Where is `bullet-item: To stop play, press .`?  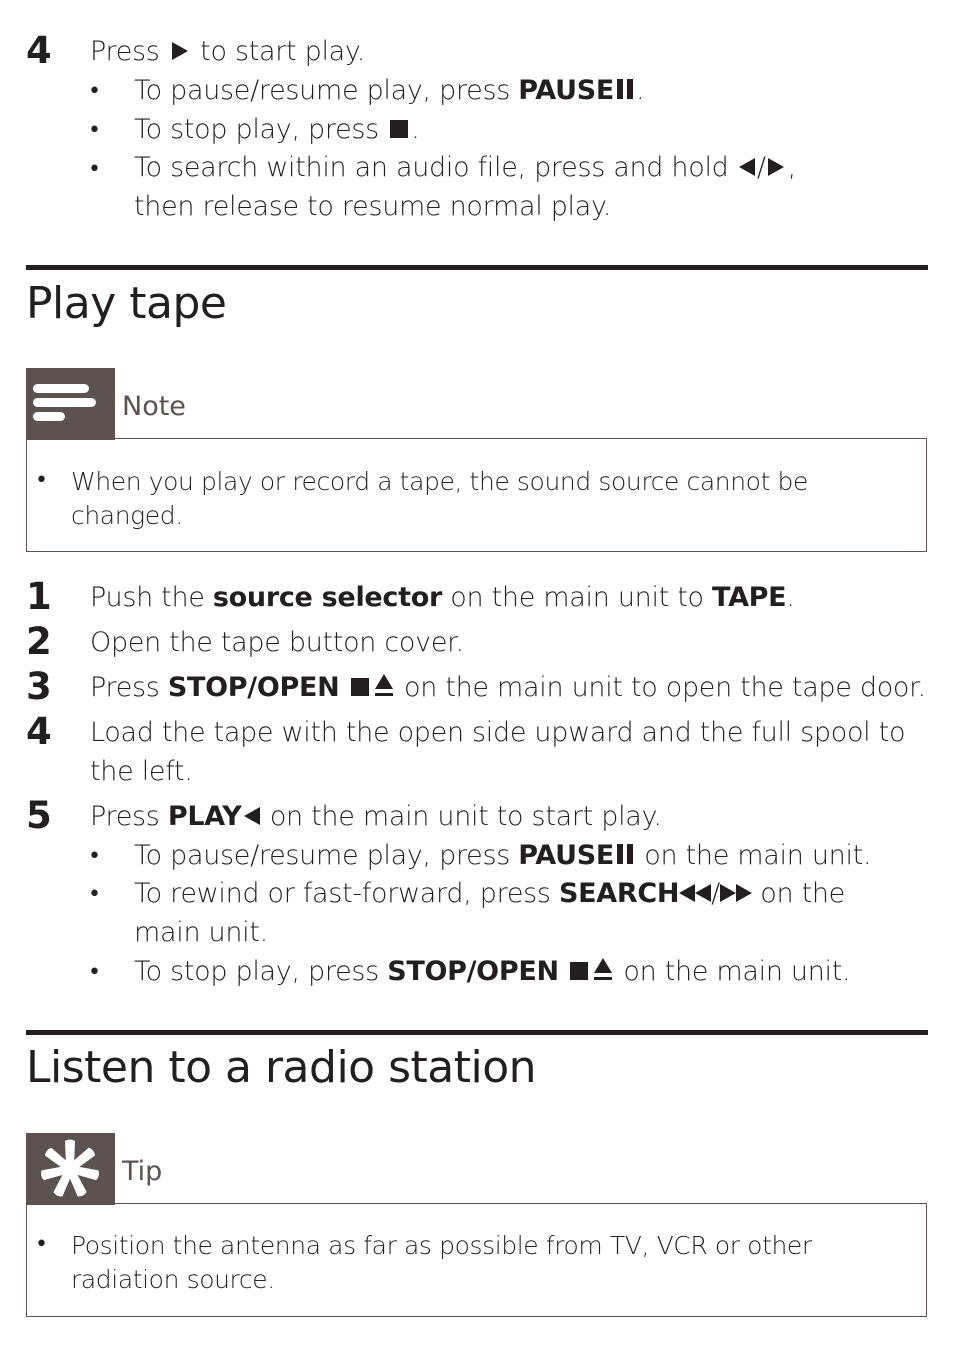 bullet-item: To stop play, press . is located at coordinates (277, 129).